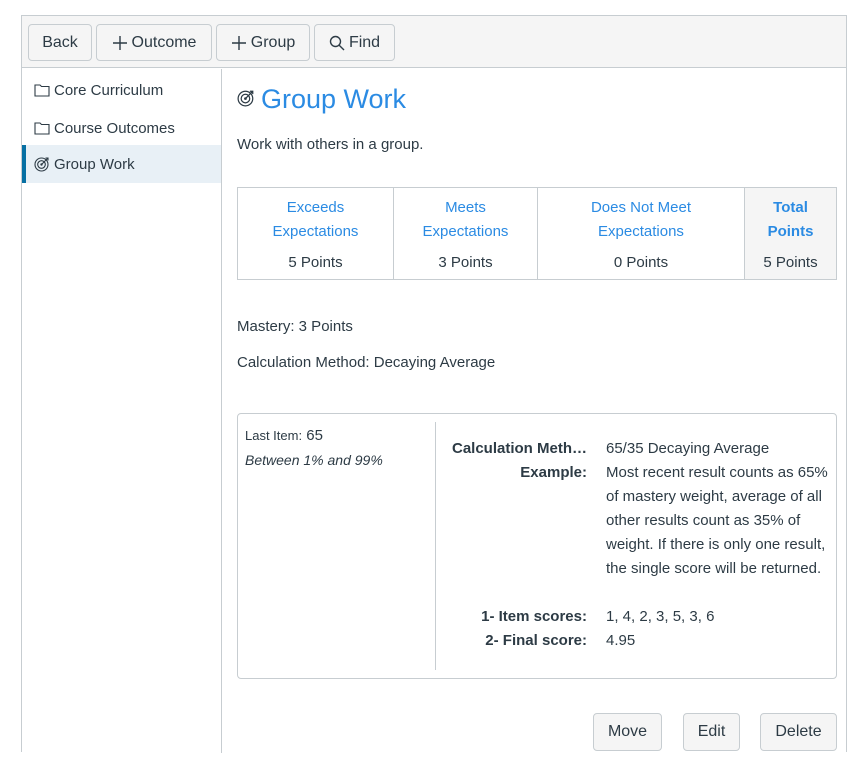  I want to click on total-points-value: 5 Points, so click(790, 262).